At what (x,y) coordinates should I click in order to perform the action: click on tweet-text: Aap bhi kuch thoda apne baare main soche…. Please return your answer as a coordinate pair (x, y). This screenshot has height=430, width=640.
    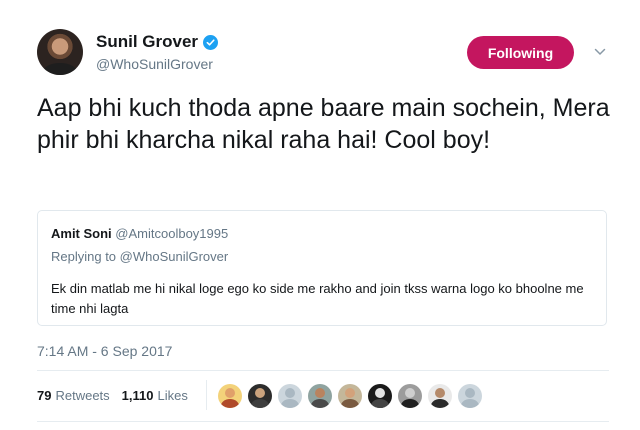
    Looking at the image, I should click on (323, 124).